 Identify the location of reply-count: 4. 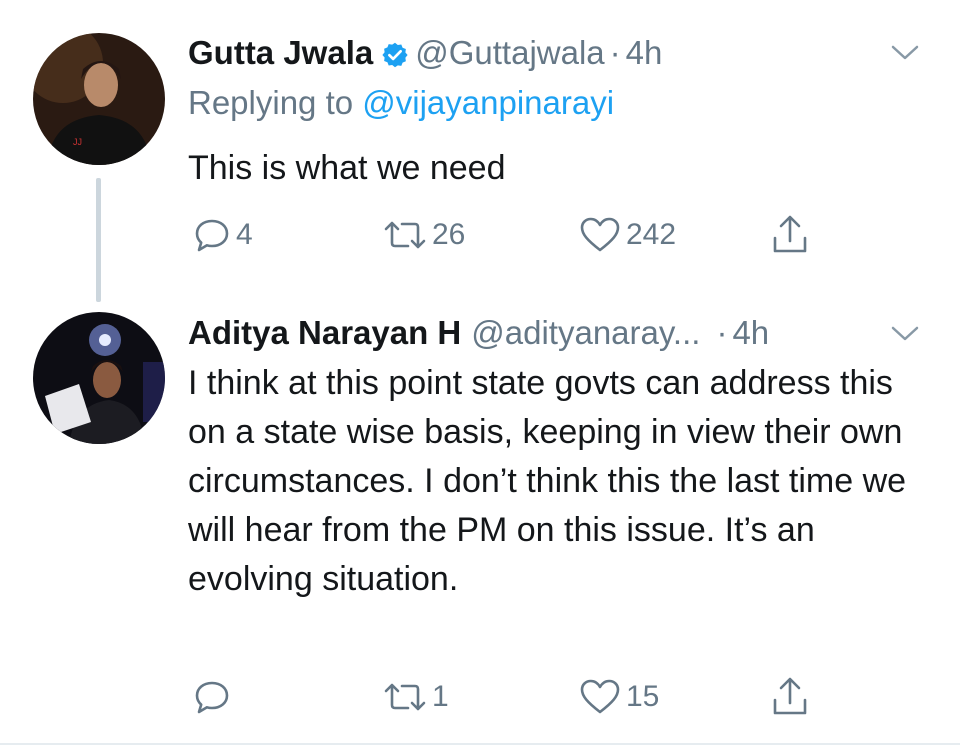
(244, 234).